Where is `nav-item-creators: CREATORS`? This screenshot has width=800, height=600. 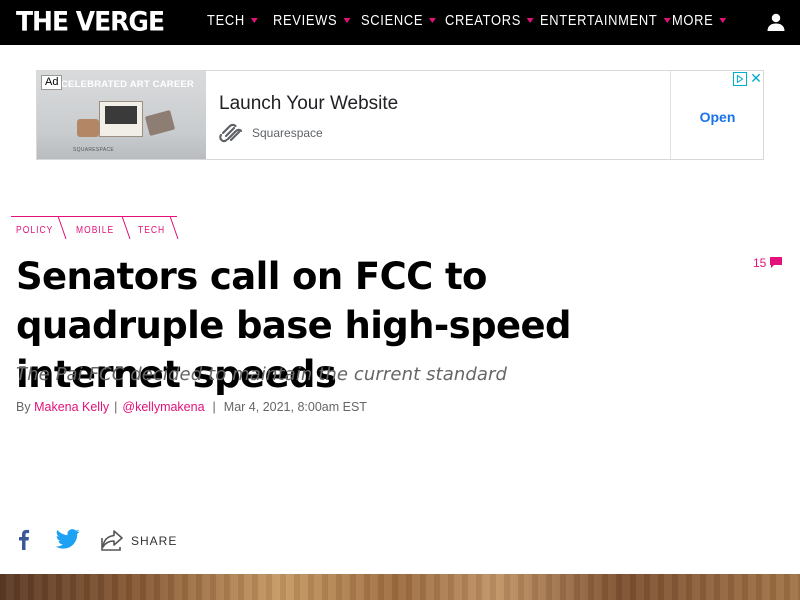
nav-item-creators: CREATORS is located at coordinates (489, 21).